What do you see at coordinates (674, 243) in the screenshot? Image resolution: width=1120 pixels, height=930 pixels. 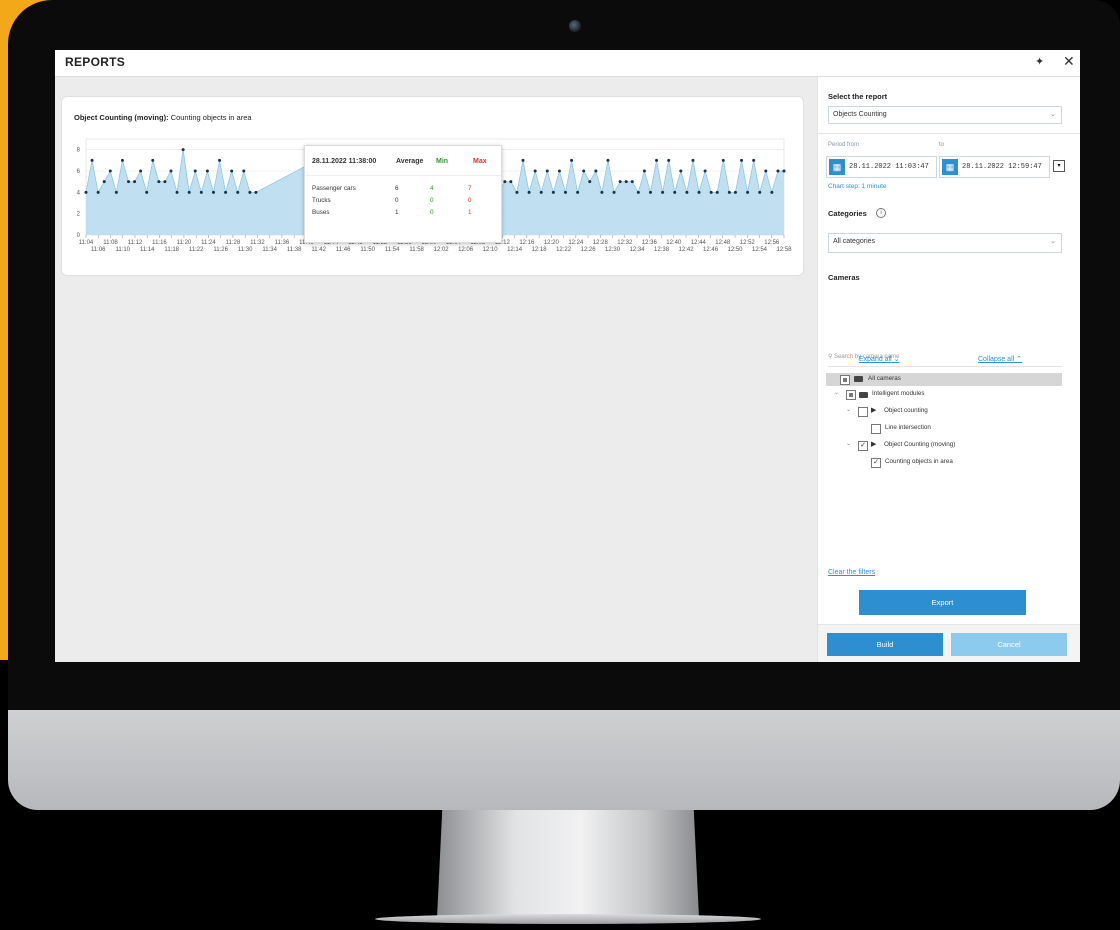 I see `x-tick-label: 12:40` at bounding box center [674, 243].